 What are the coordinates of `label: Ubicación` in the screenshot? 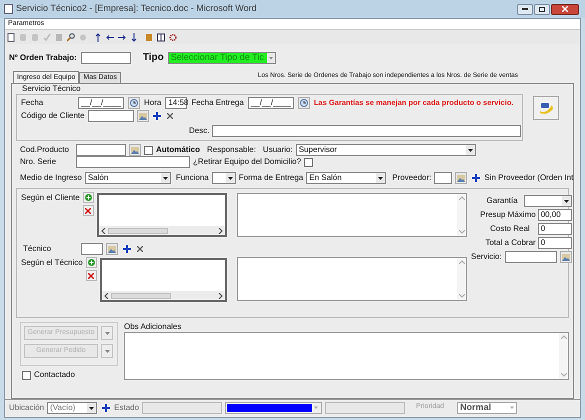 It's located at (26, 407).